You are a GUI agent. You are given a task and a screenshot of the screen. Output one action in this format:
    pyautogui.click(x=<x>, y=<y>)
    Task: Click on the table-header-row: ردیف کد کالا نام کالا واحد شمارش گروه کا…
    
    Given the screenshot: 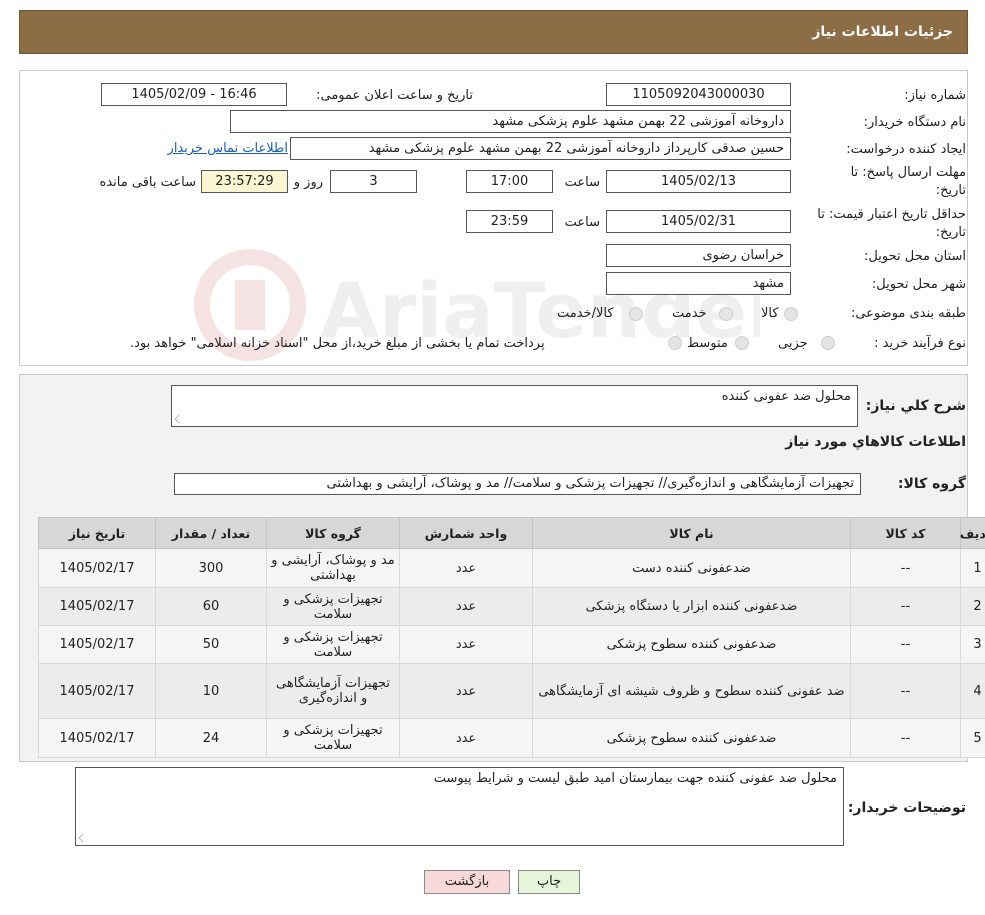 What is the action you would take?
    pyautogui.click(x=511, y=533)
    